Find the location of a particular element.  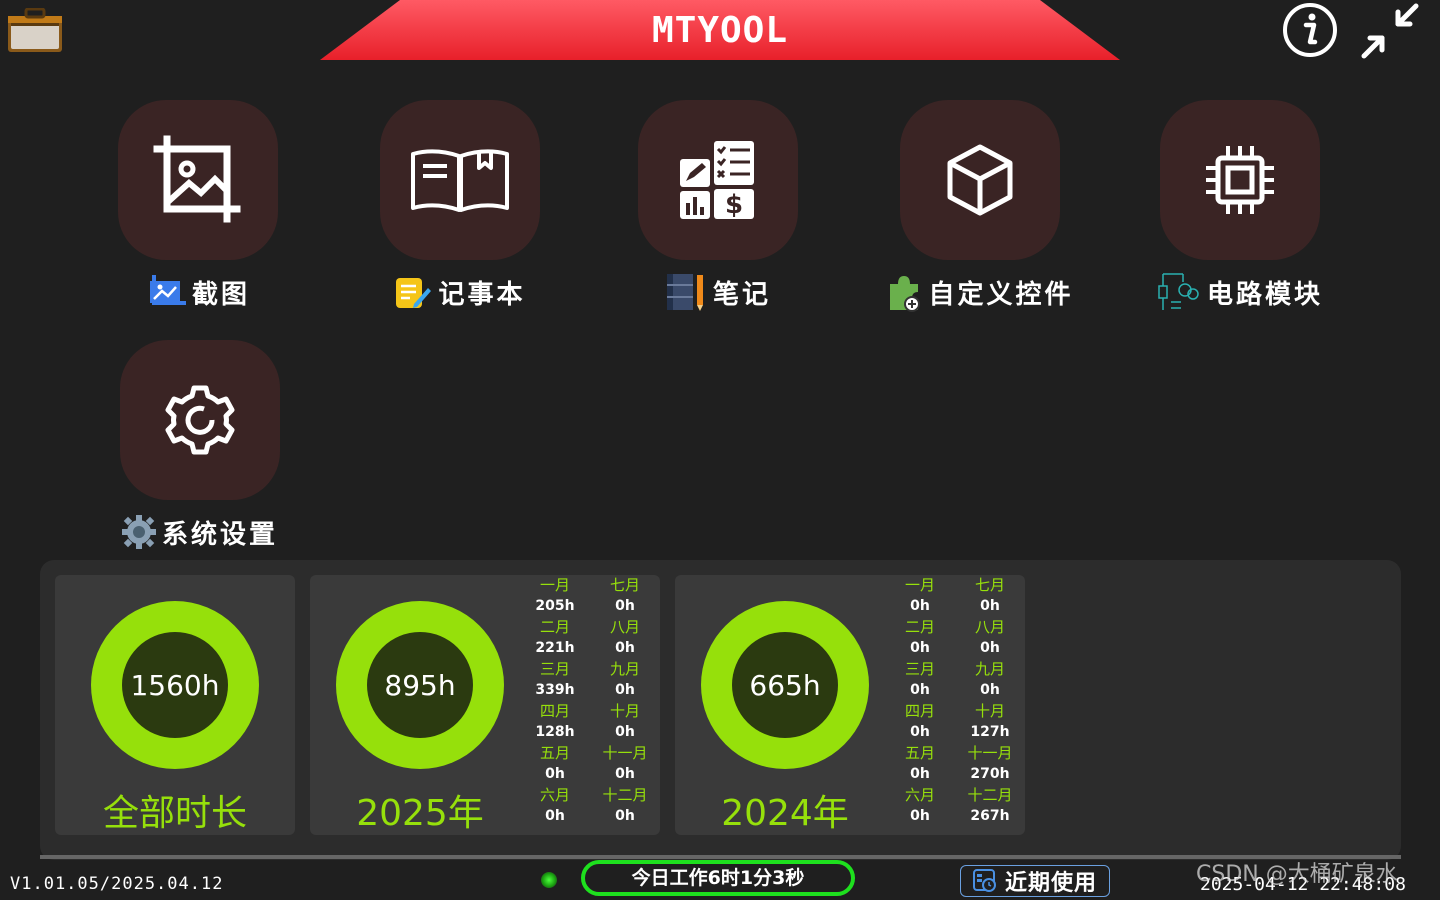

year-2025-ring: 895h is located at coordinates (420, 685).